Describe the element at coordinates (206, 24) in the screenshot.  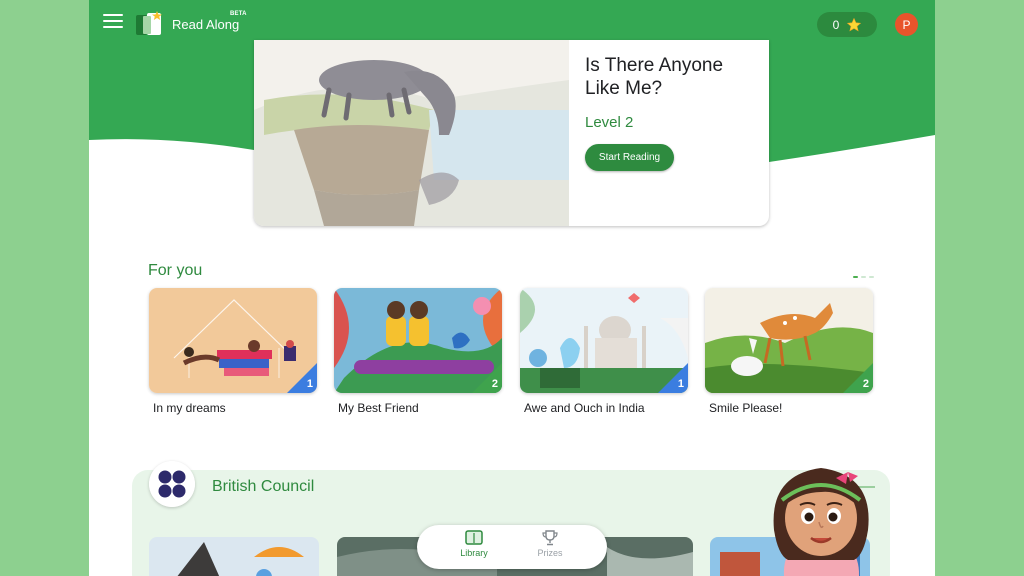
I see `app-title: Read Along` at that location.